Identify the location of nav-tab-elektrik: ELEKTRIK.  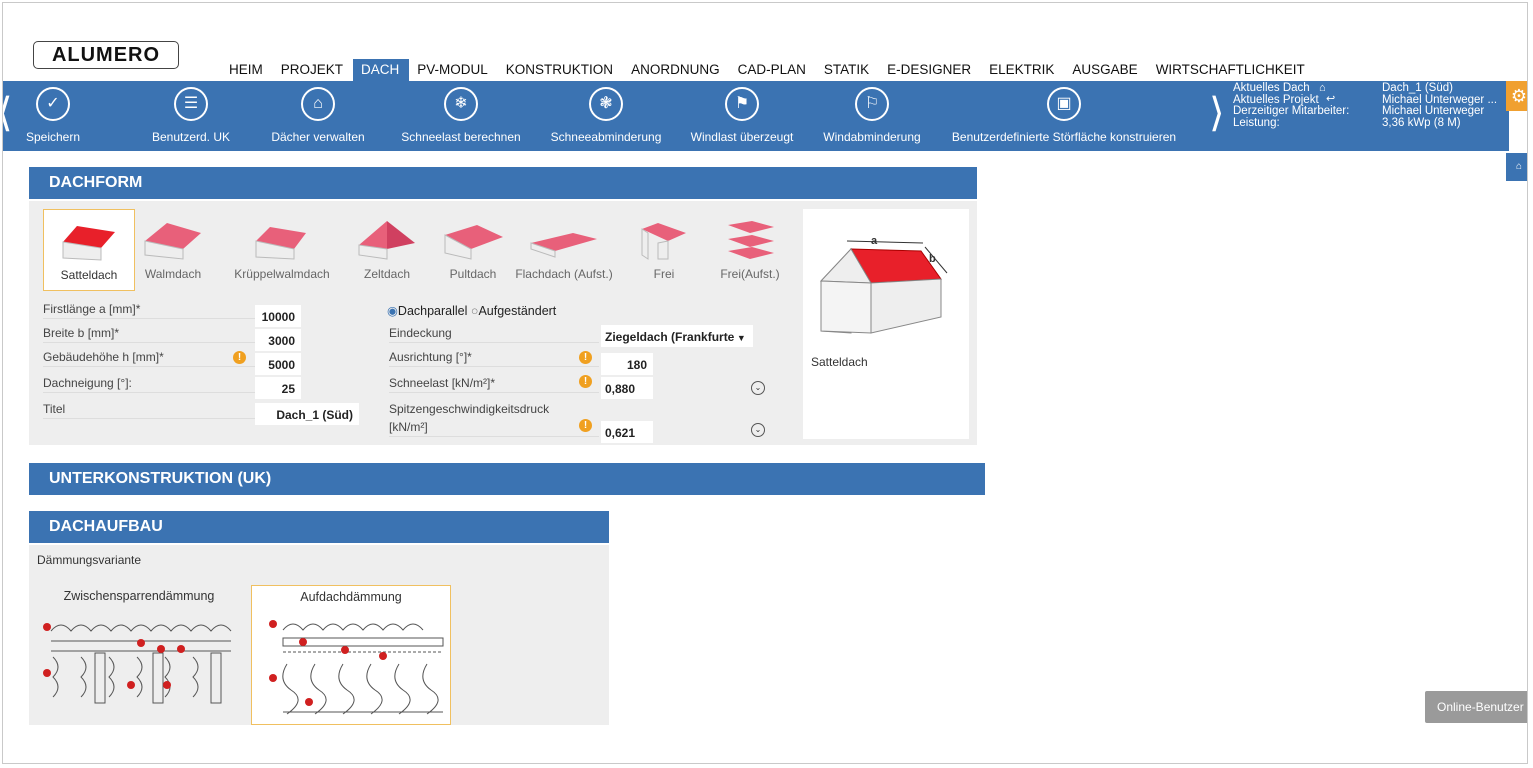
(1022, 70).